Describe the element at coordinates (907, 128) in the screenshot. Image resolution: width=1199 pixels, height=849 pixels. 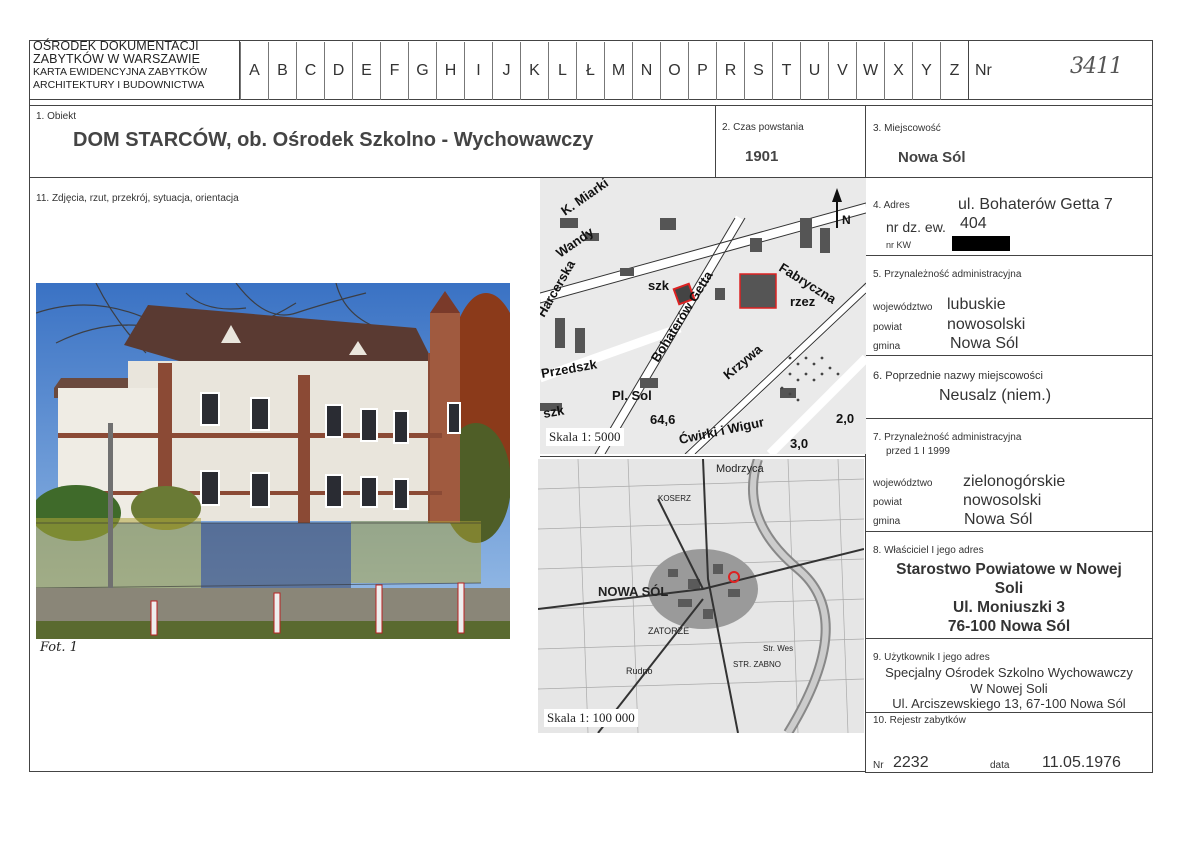
I see `locality-label: 3. Miejscowość` at that location.